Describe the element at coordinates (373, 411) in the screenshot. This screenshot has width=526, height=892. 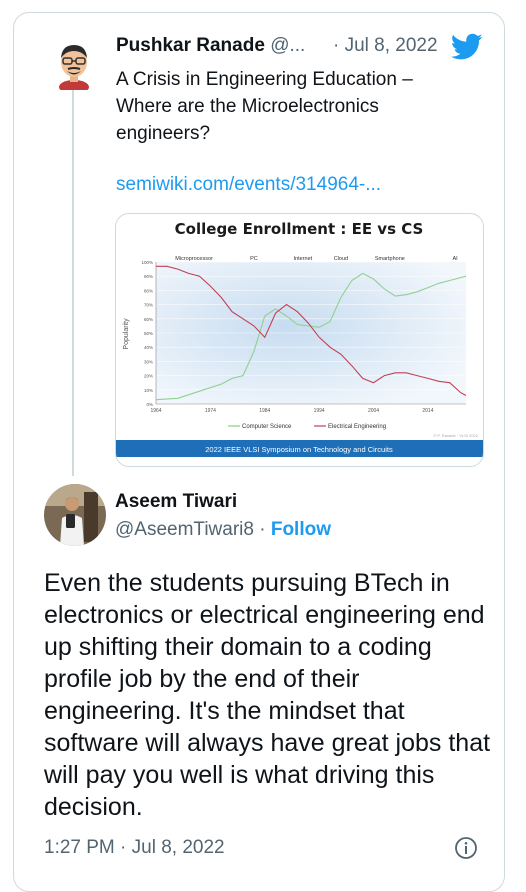
I see `x-tick-label: 2004` at that location.